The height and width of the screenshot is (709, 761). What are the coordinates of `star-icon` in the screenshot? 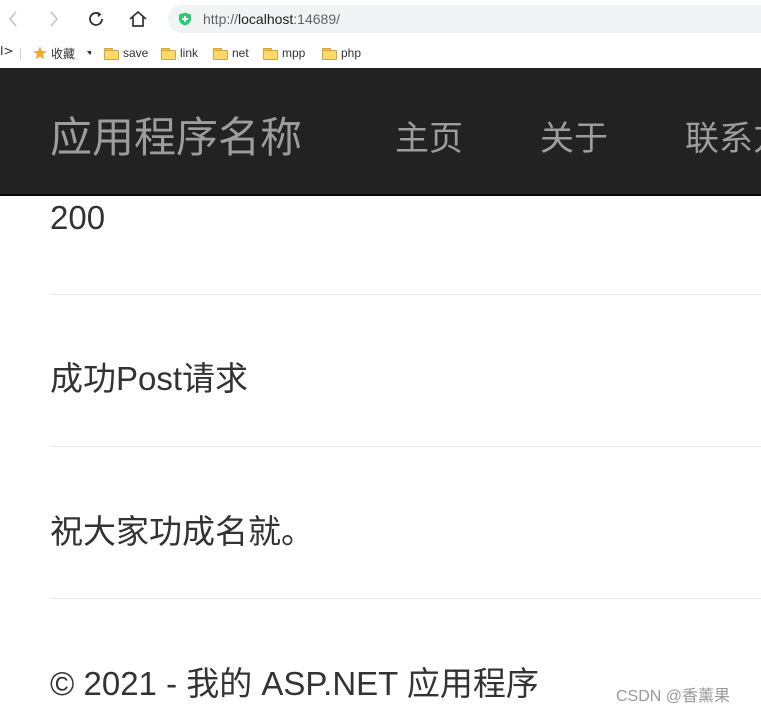 It's located at (40, 52).